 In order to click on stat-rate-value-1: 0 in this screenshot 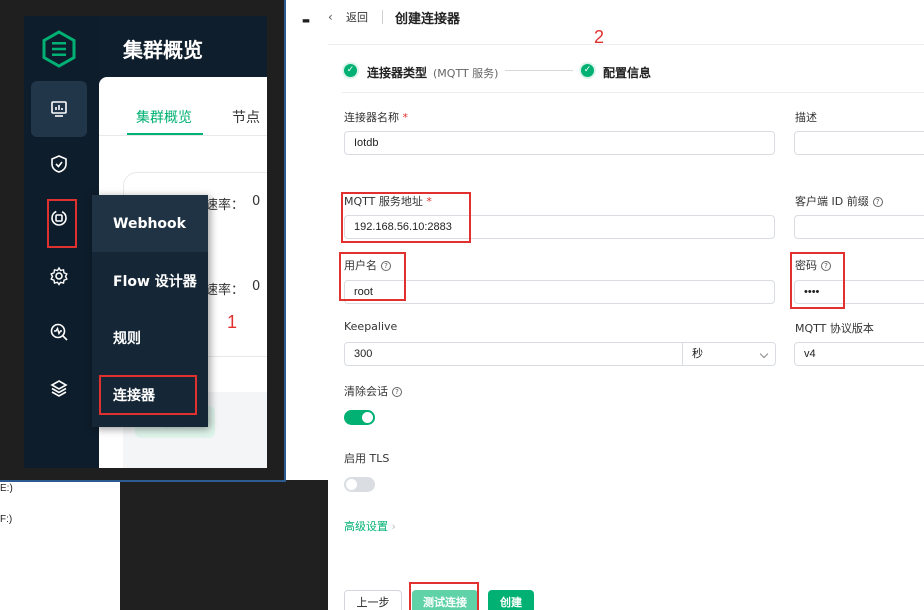, I will do `click(256, 201)`.